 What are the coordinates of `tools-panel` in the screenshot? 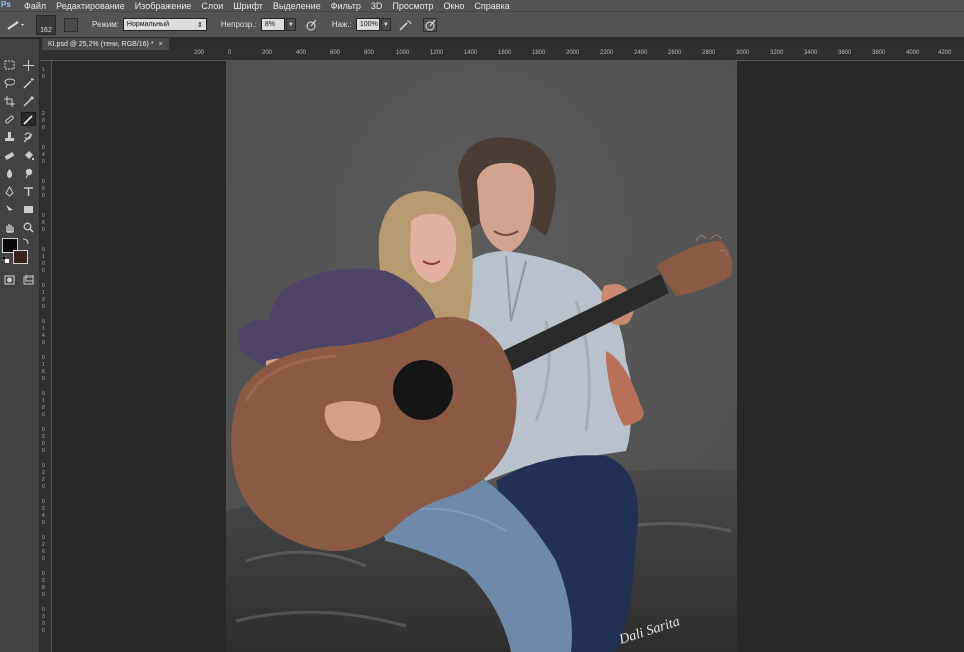 It's located at (20, 345).